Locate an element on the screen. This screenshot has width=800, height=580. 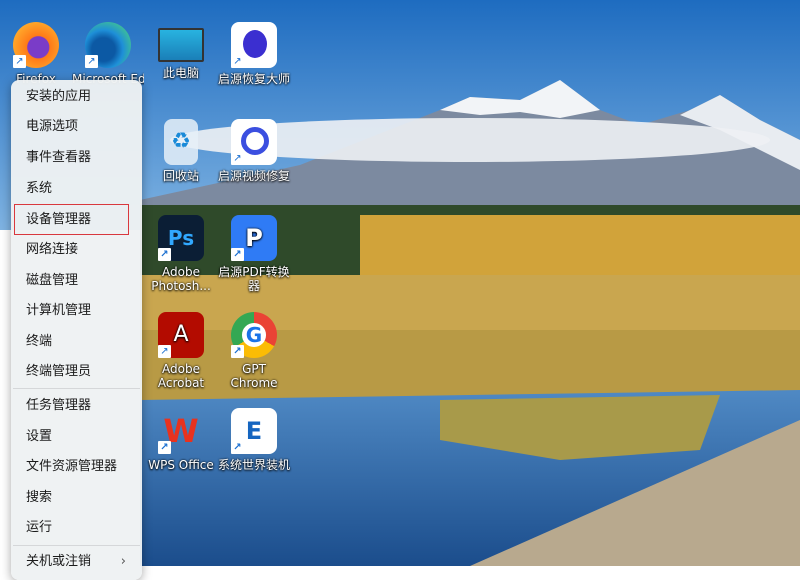
desktop-icon-this-pc: 此电脑 is located at coordinates (181, 51).